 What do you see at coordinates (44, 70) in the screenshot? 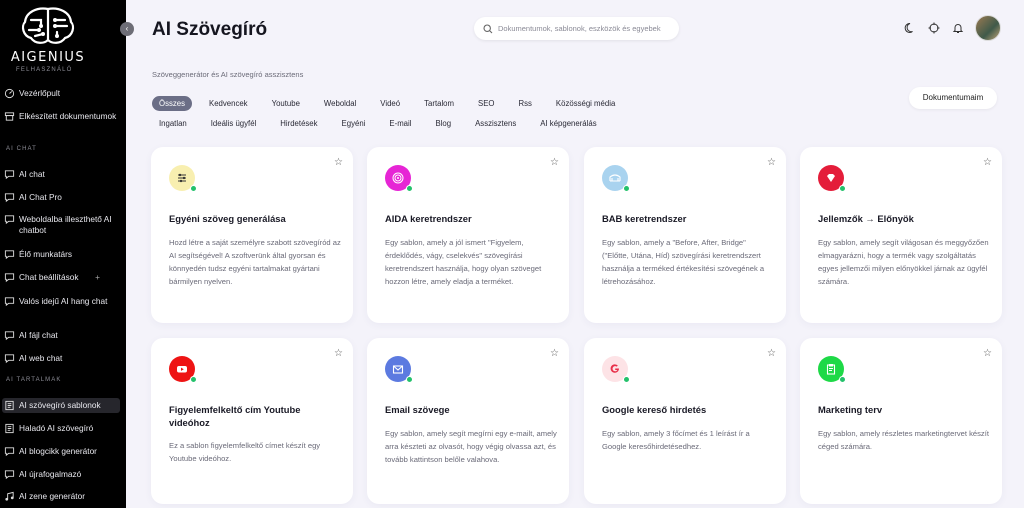
I see `user-role: FELHASZNÁLÓ` at bounding box center [44, 70].